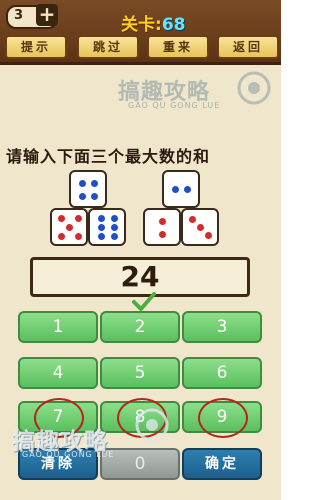  I want to click on top-bar: 3 + 关卡:68 提示 跳过 重来 返回, so click(140, 32).